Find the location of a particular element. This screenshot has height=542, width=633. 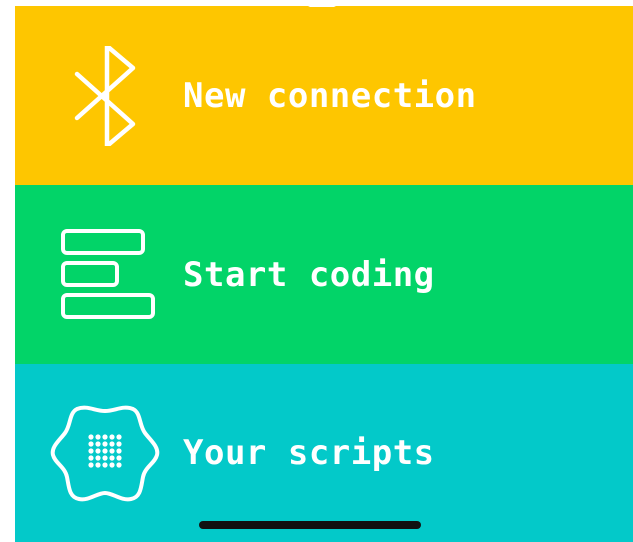

popover-arrow is located at coordinates (322, 3).